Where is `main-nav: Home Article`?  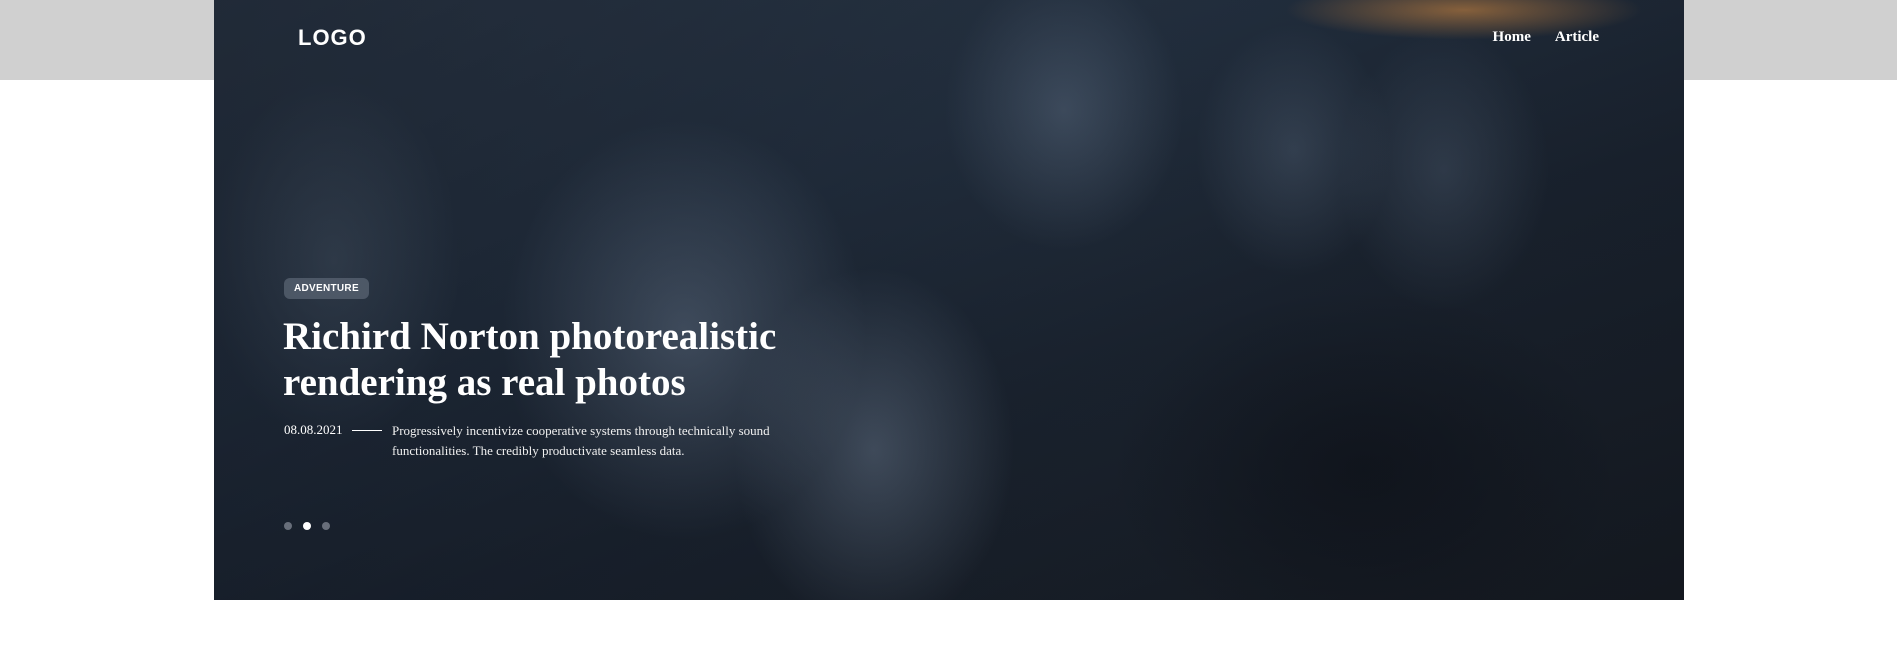
main-nav: Home Article is located at coordinates (1546, 37).